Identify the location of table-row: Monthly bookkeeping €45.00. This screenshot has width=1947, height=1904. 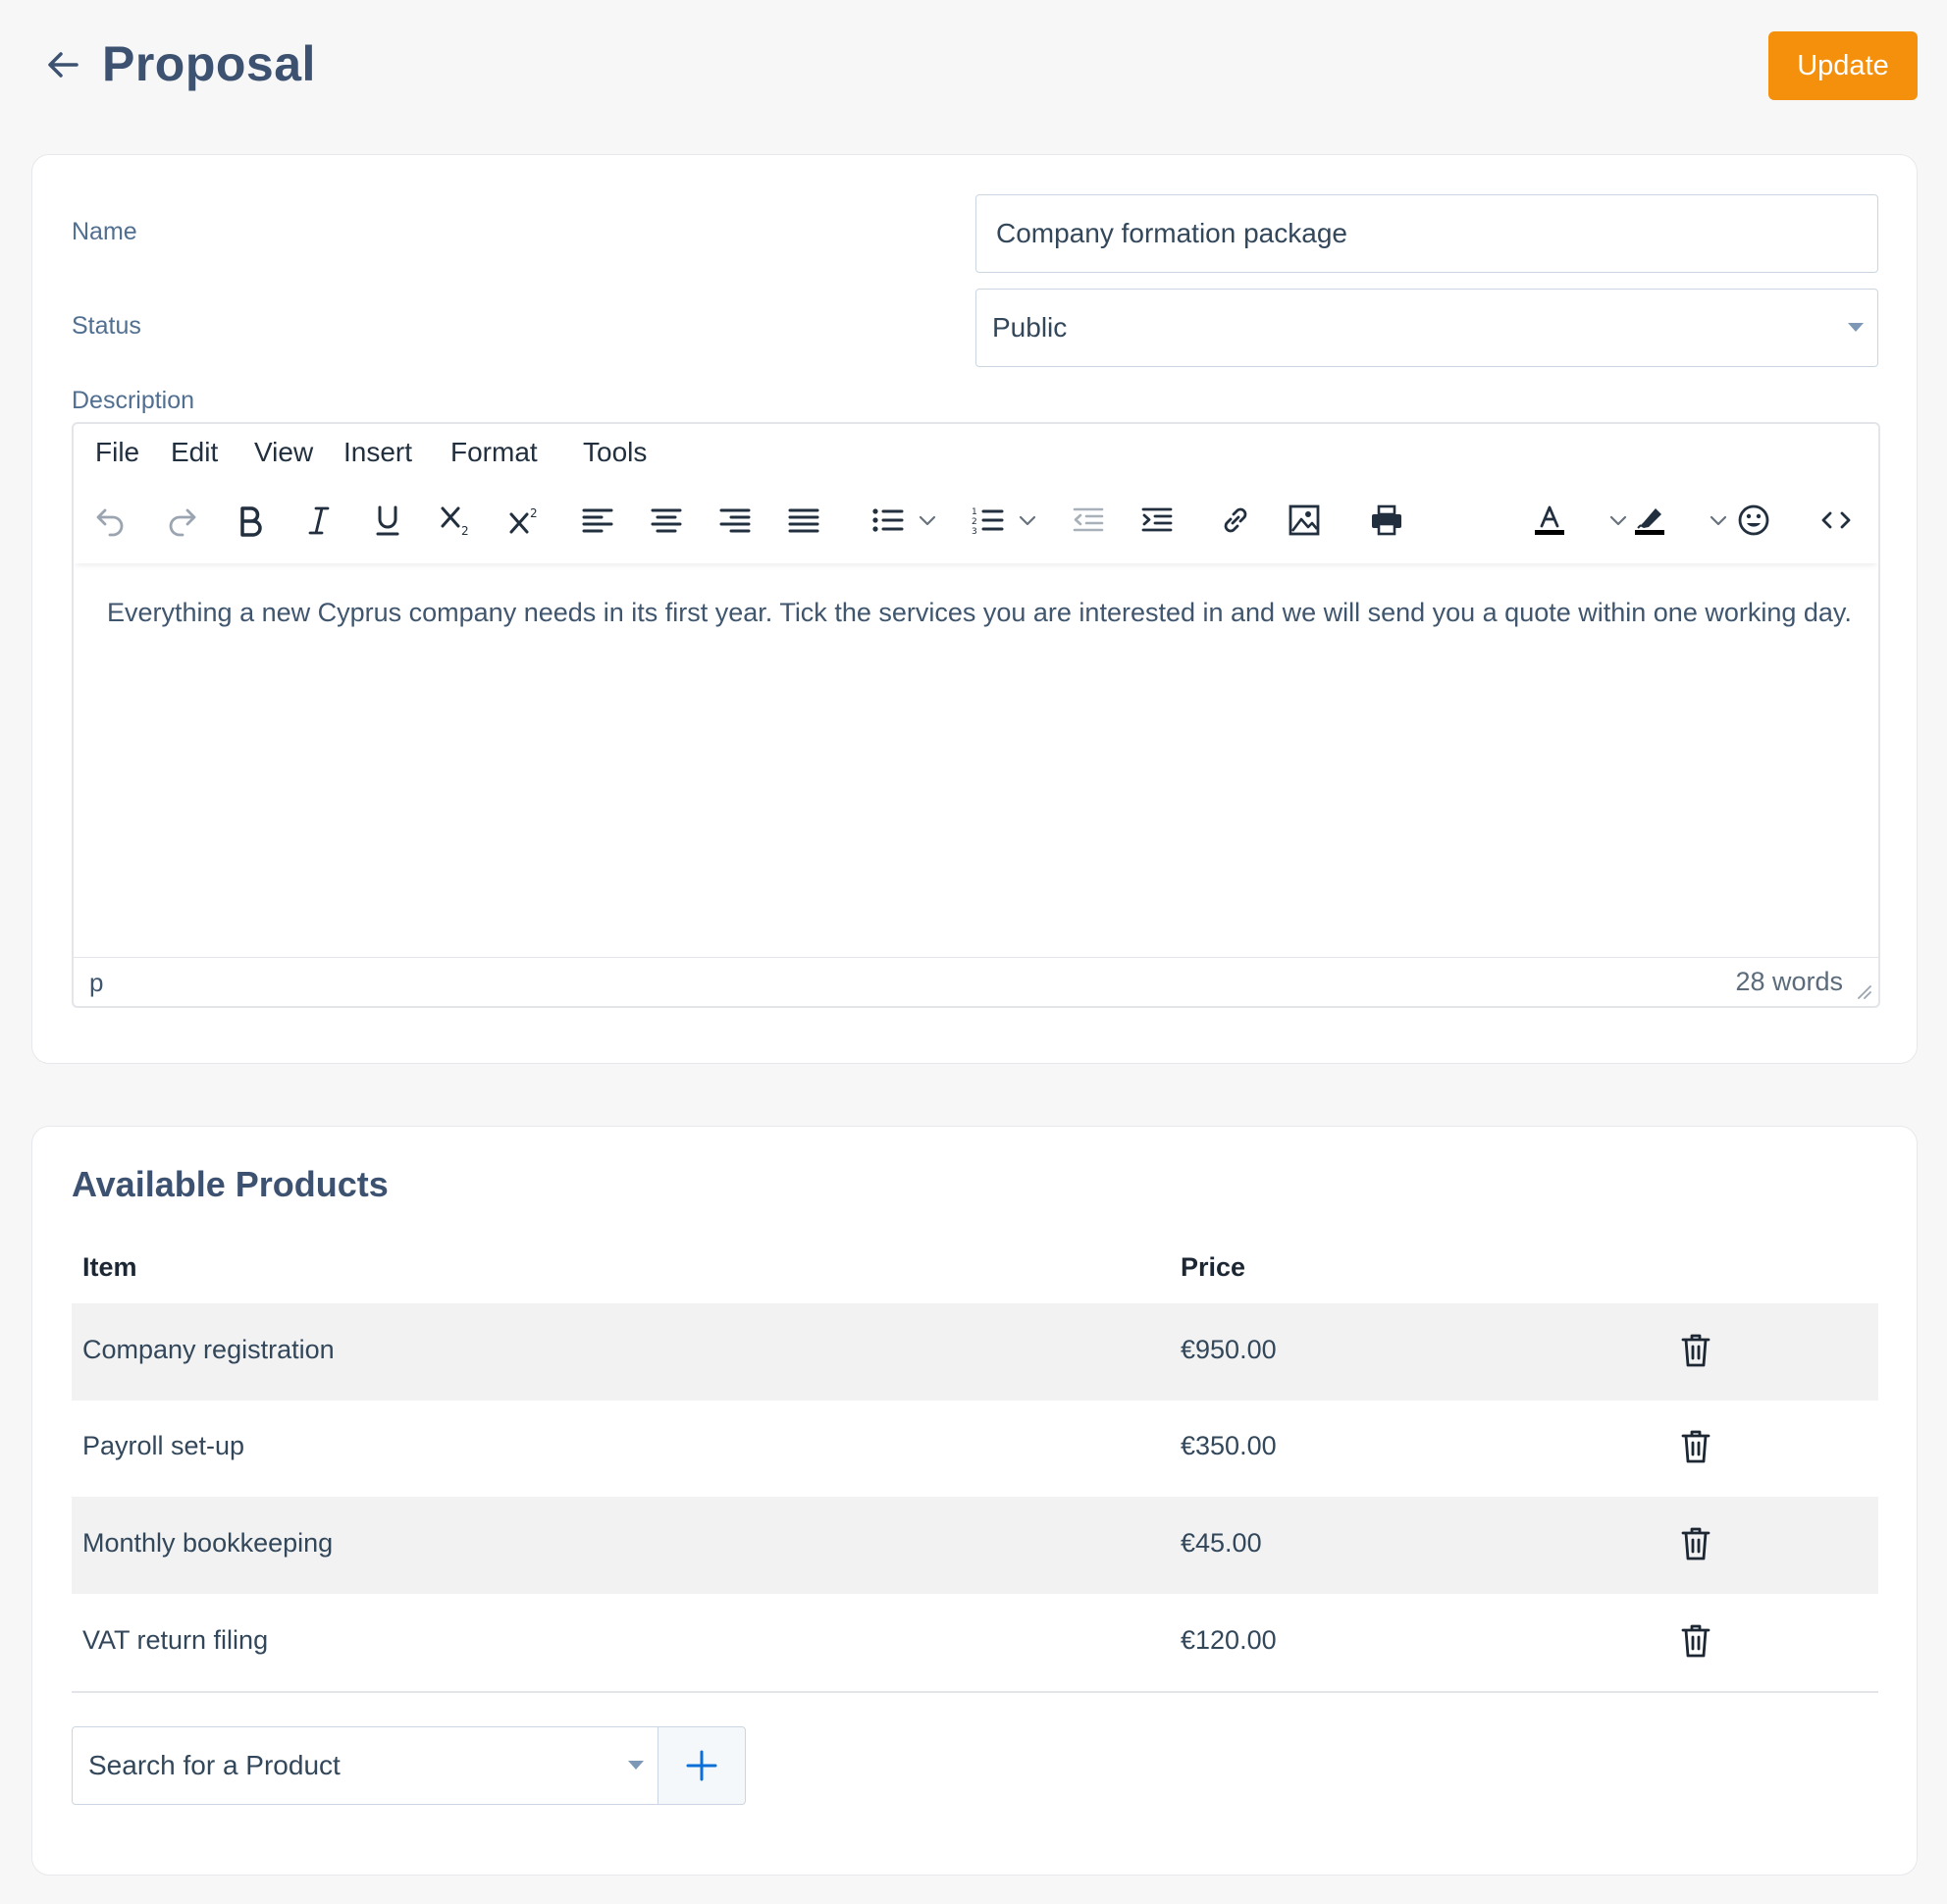
(975, 1545).